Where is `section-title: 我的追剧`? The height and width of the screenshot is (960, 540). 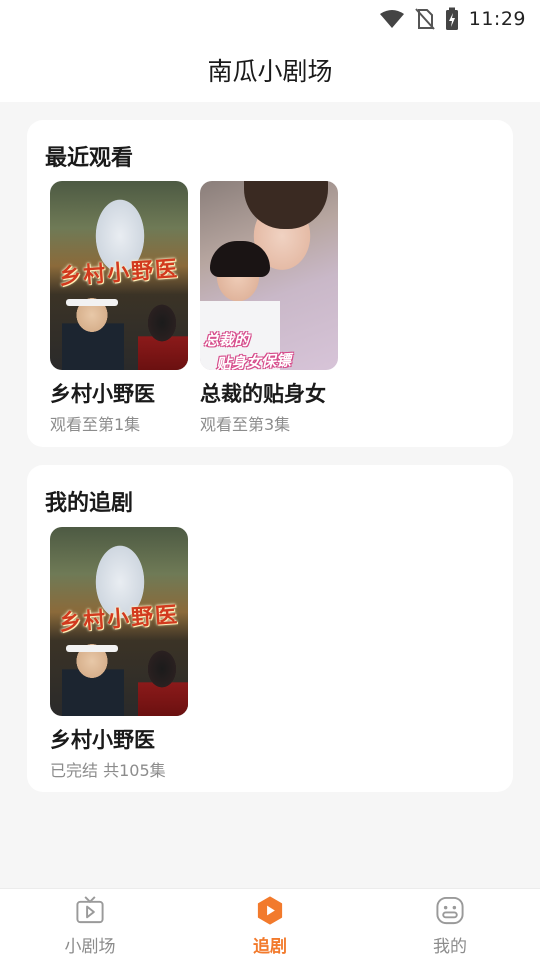 section-title: 我的追剧 is located at coordinates (89, 503).